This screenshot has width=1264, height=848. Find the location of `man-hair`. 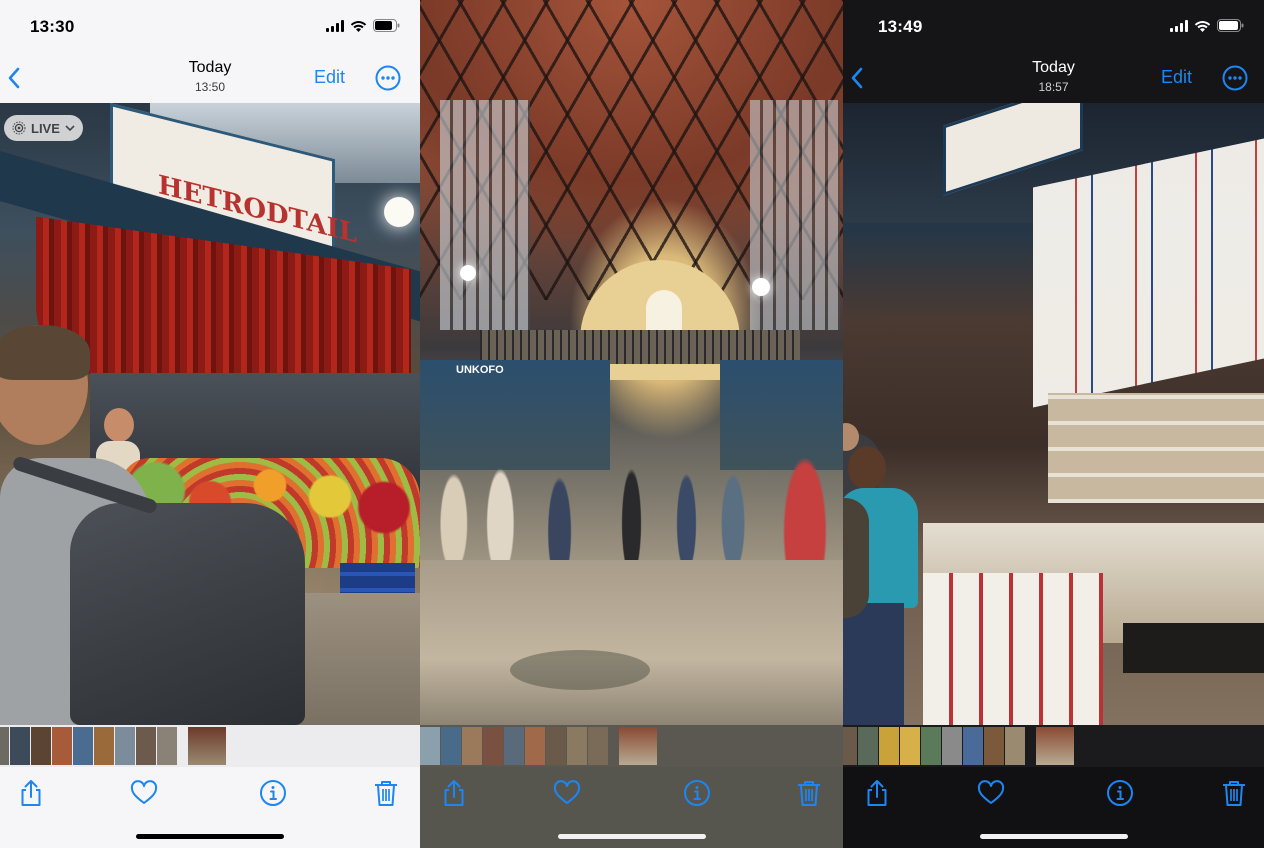

man-hair is located at coordinates (45, 352).